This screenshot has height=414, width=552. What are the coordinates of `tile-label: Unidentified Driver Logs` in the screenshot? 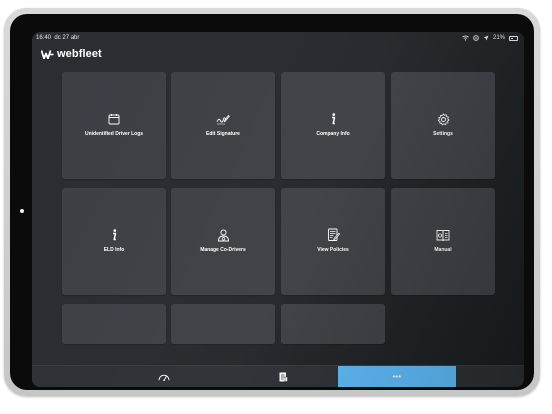 It's located at (114, 134).